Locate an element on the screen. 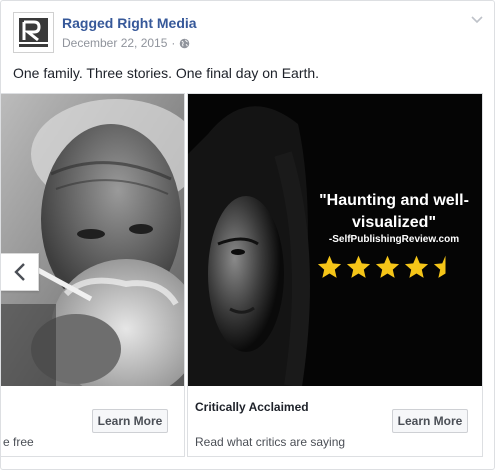 The width and height of the screenshot is (495, 470). card-2-description: Read what critics are saying is located at coordinates (270, 442).